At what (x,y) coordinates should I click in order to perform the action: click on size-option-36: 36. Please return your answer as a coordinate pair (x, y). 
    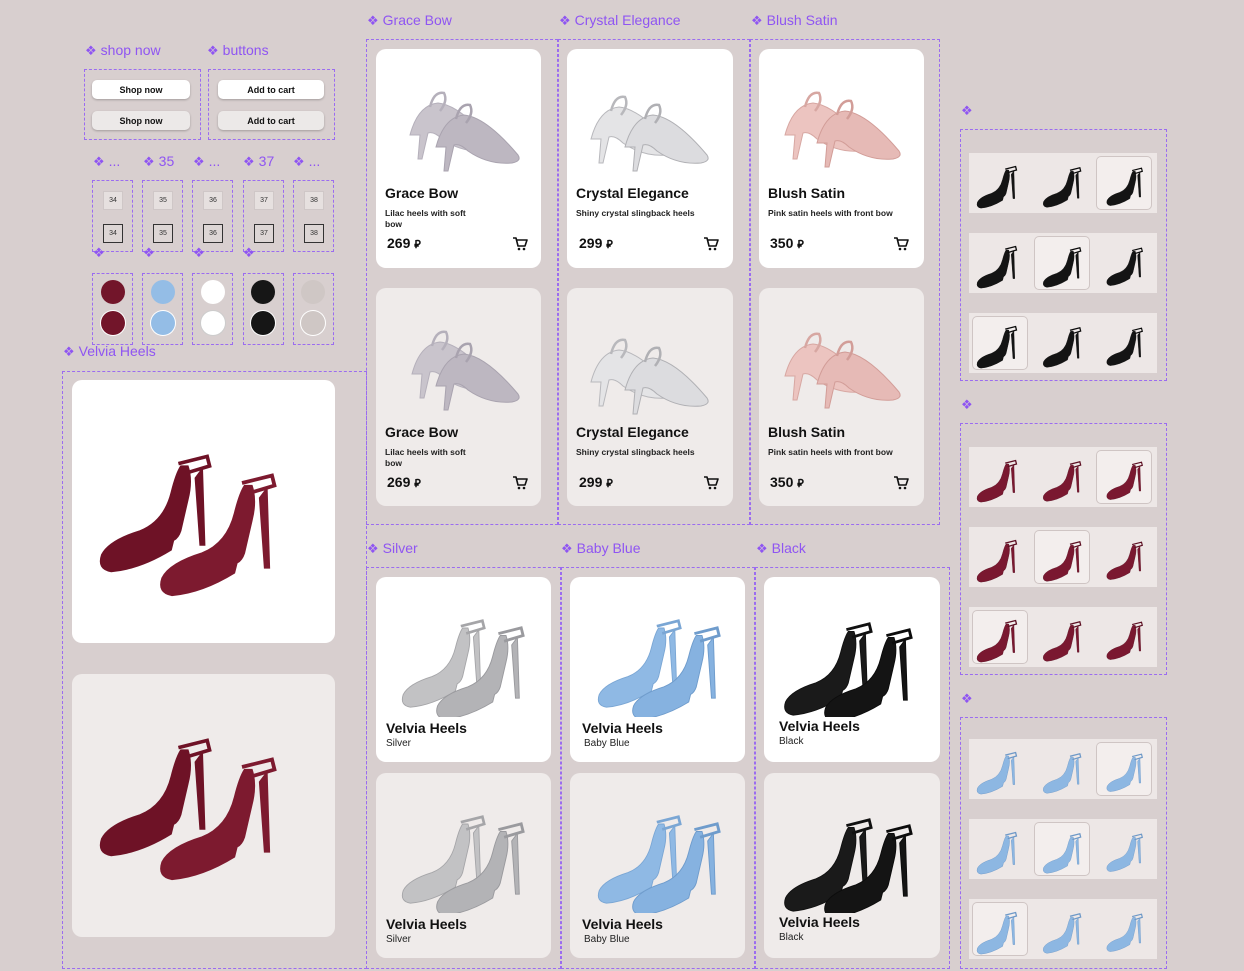
    Looking at the image, I should click on (213, 200).